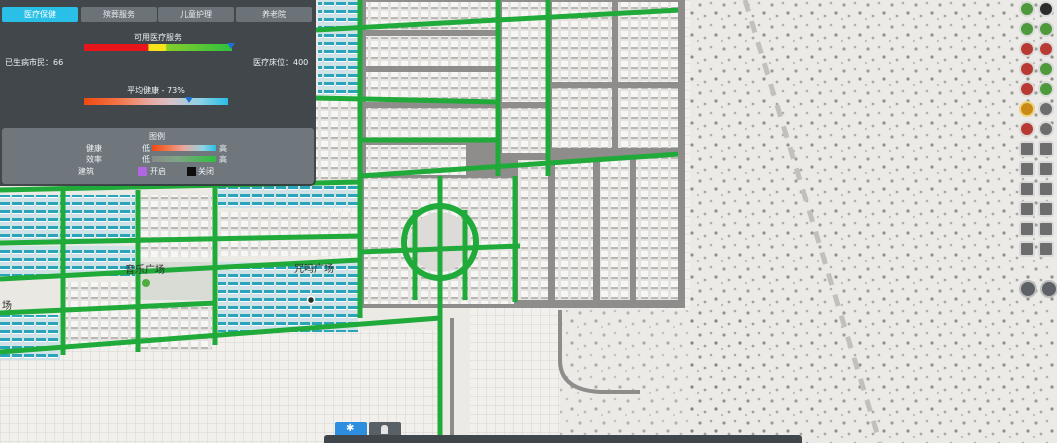  I want to click on wind-icon, so click(1027, 149).